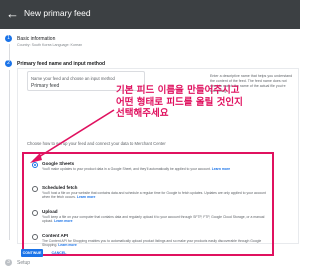  Describe the element at coordinates (32, 253) in the screenshot. I see `continue-button: CONTINUE` at that location.